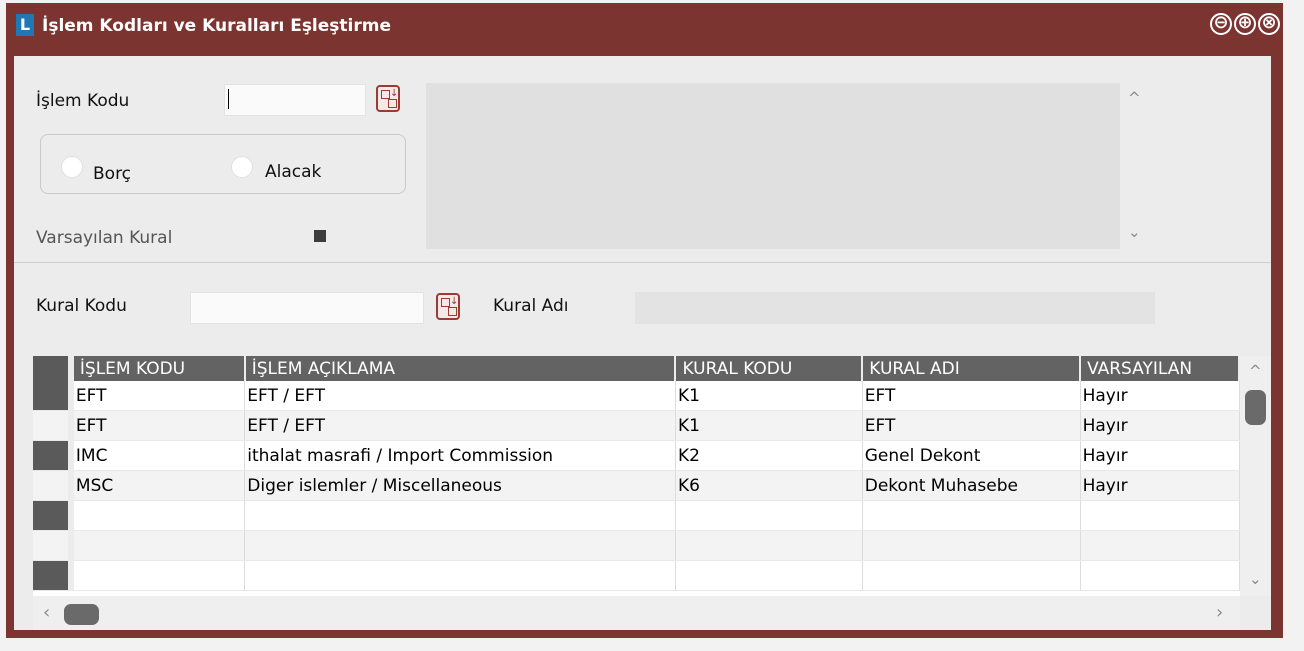 The image size is (1304, 651). Describe the element at coordinates (216, 26) in the screenshot. I see `window-title: İşlem Kodları ve Kuralları Eşleştirme` at that location.